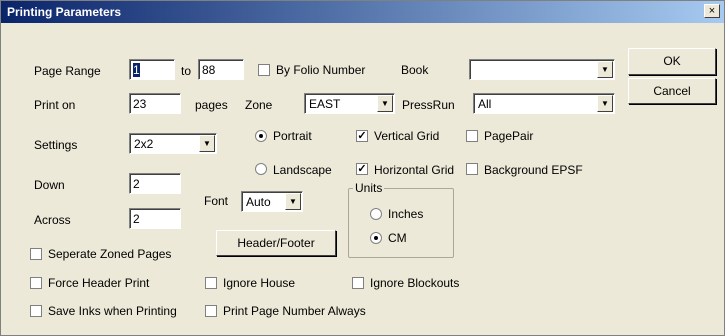 The image size is (725, 336). I want to click on portrait-radio, so click(261, 136).